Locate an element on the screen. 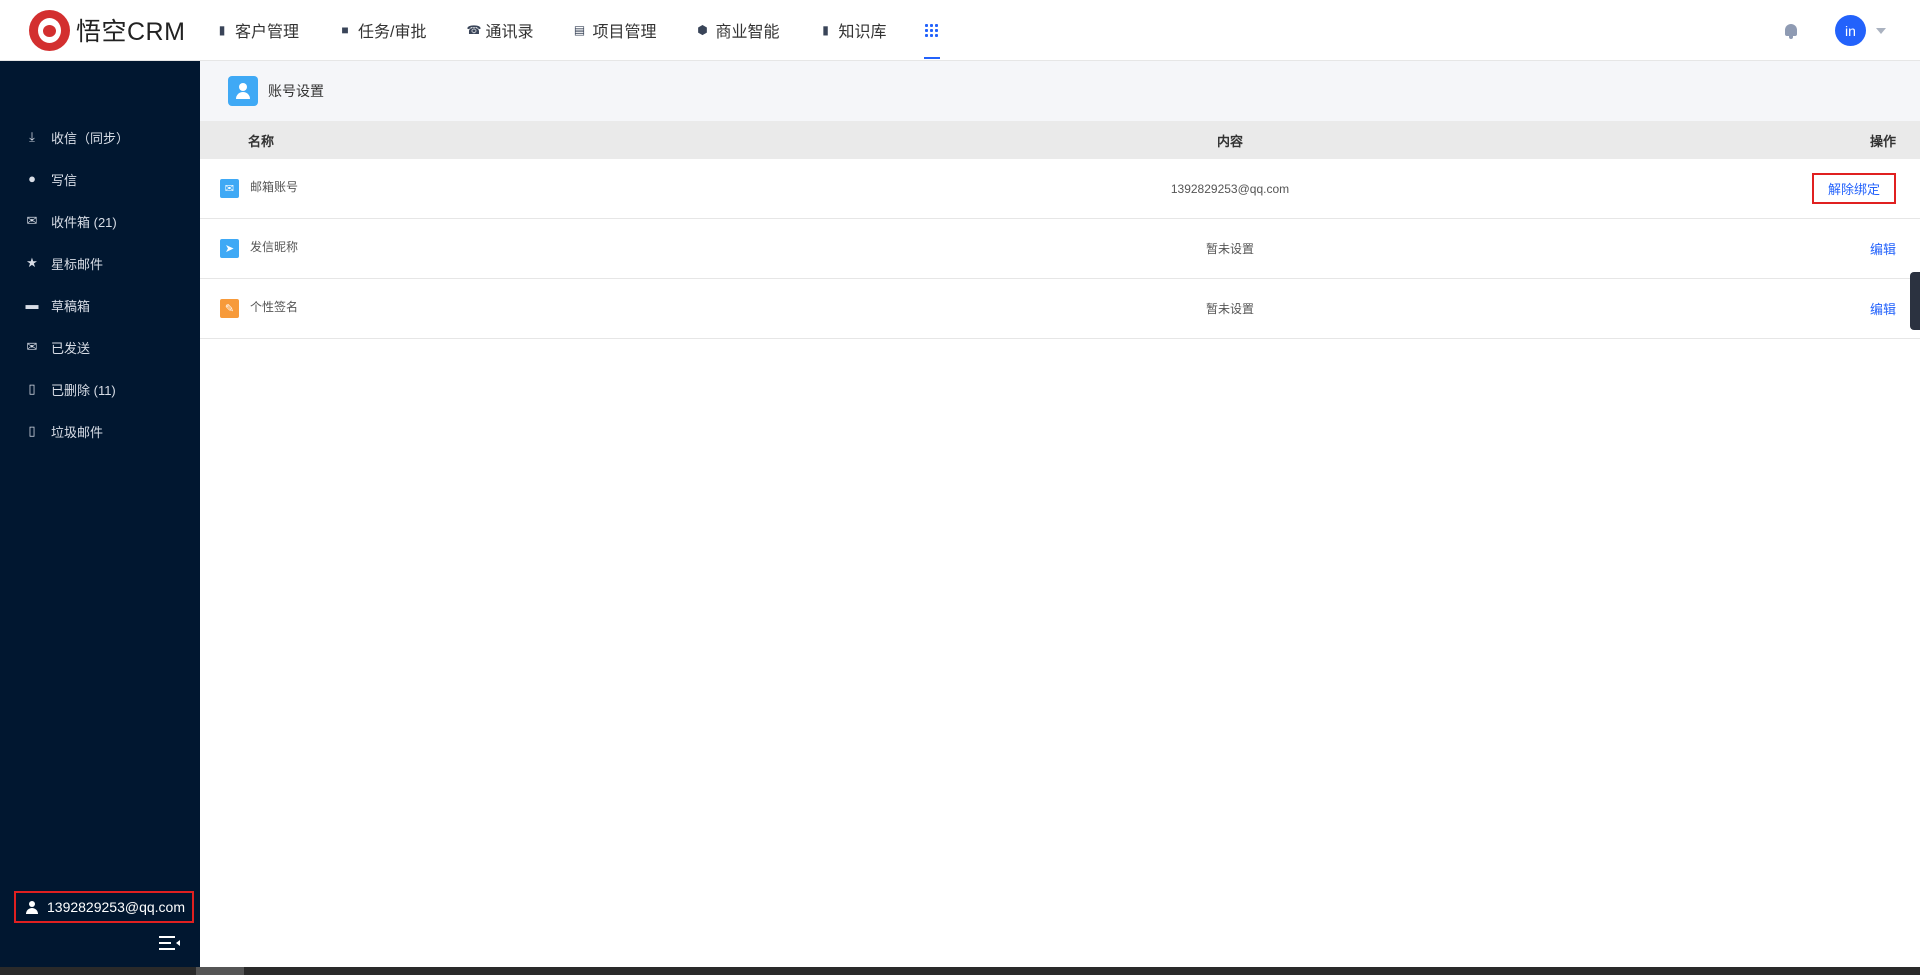 The height and width of the screenshot is (975, 1920). bottom-taskbar is located at coordinates (960, 971).